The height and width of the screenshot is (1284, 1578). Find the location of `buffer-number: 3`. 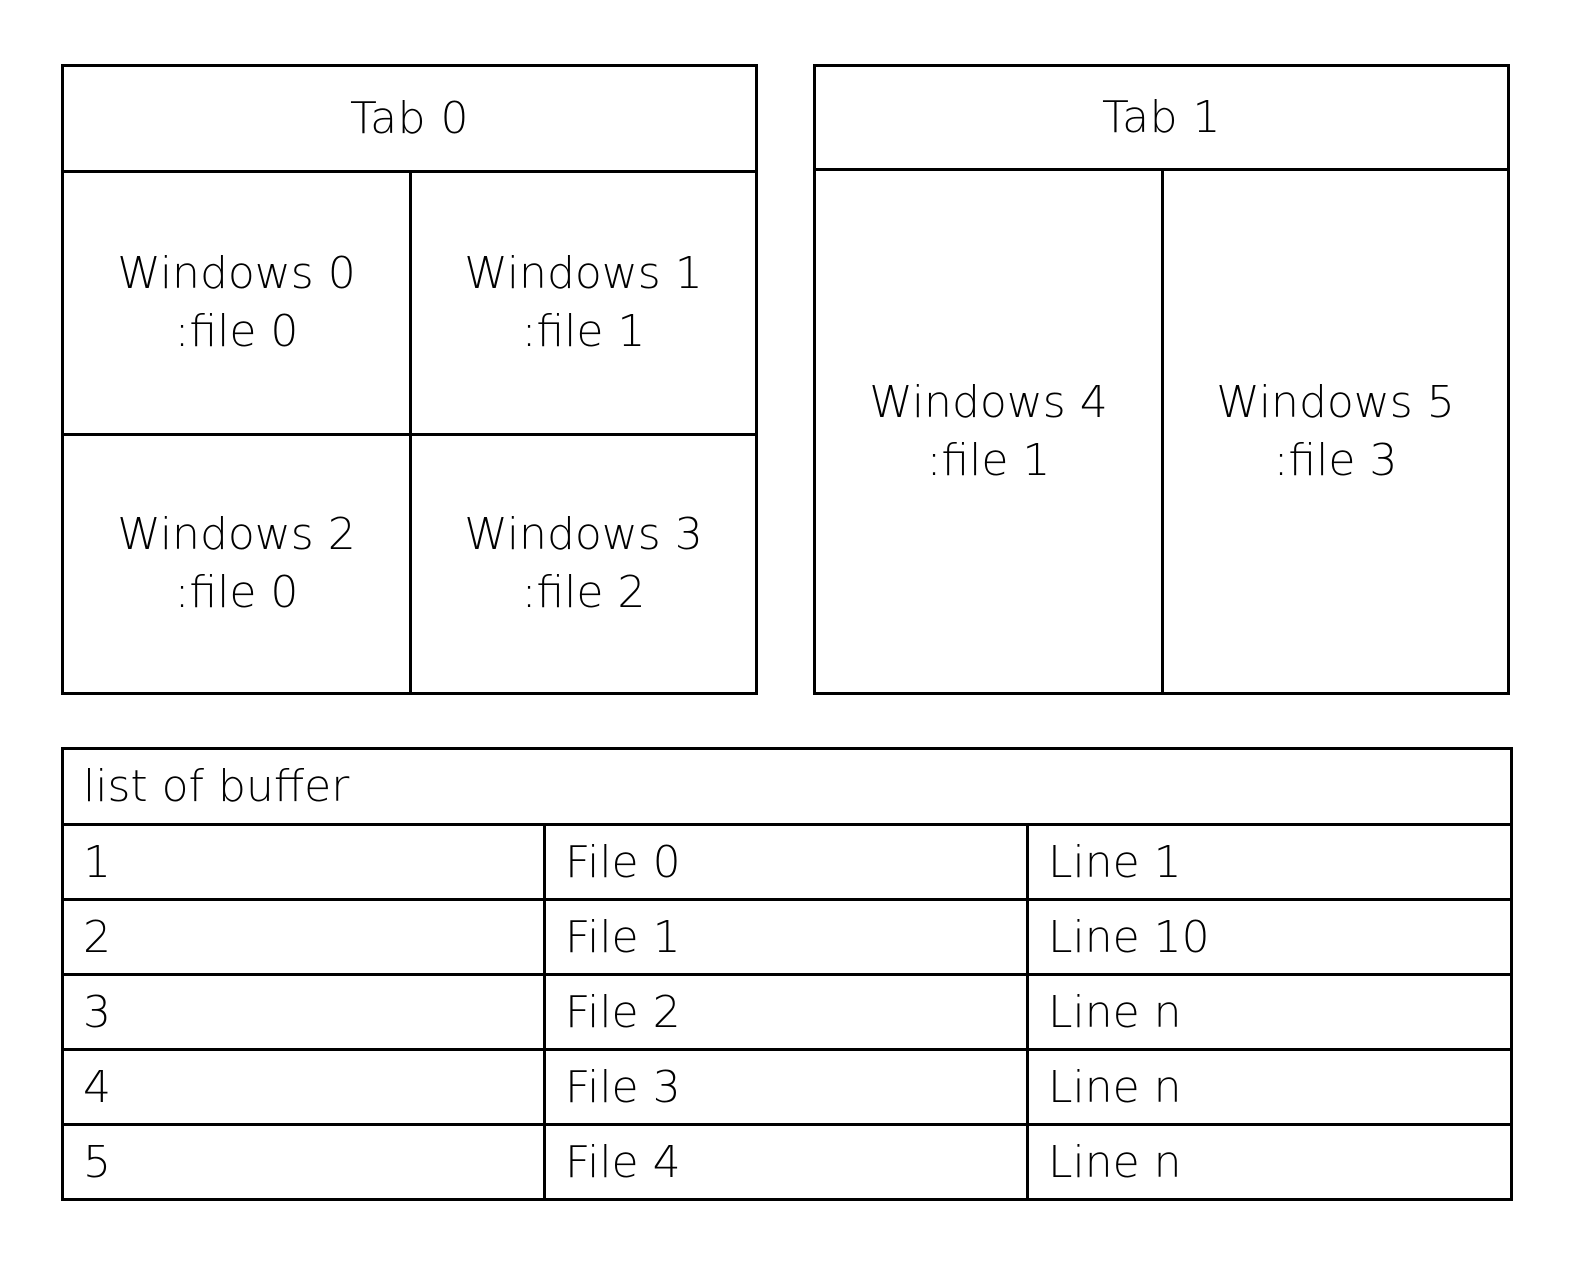

buffer-number: 3 is located at coordinates (303, 1012).